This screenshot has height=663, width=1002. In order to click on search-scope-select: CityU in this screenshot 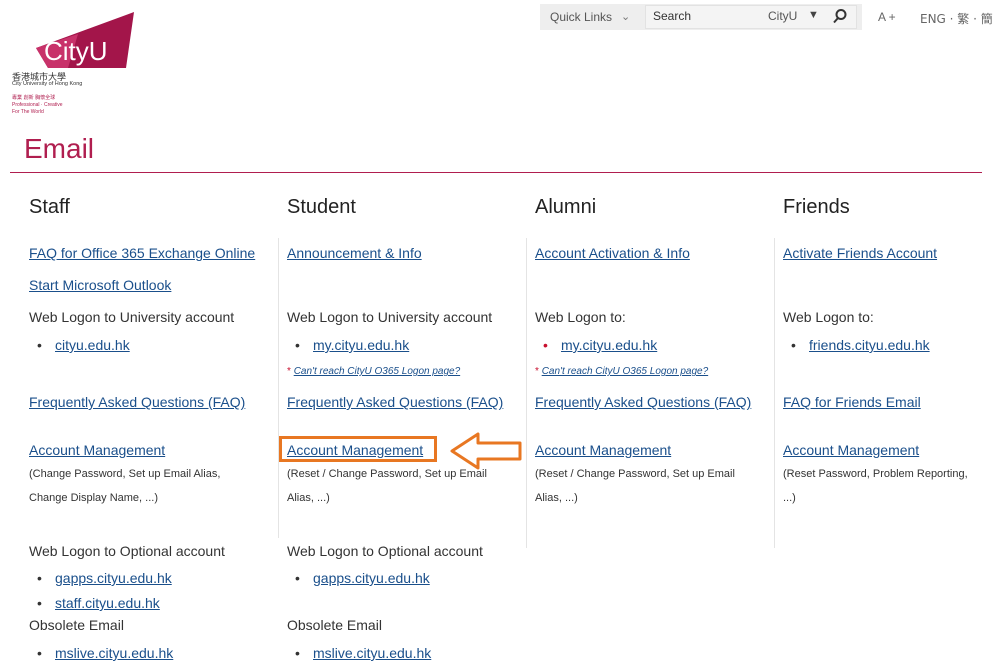, I will do `click(782, 16)`.